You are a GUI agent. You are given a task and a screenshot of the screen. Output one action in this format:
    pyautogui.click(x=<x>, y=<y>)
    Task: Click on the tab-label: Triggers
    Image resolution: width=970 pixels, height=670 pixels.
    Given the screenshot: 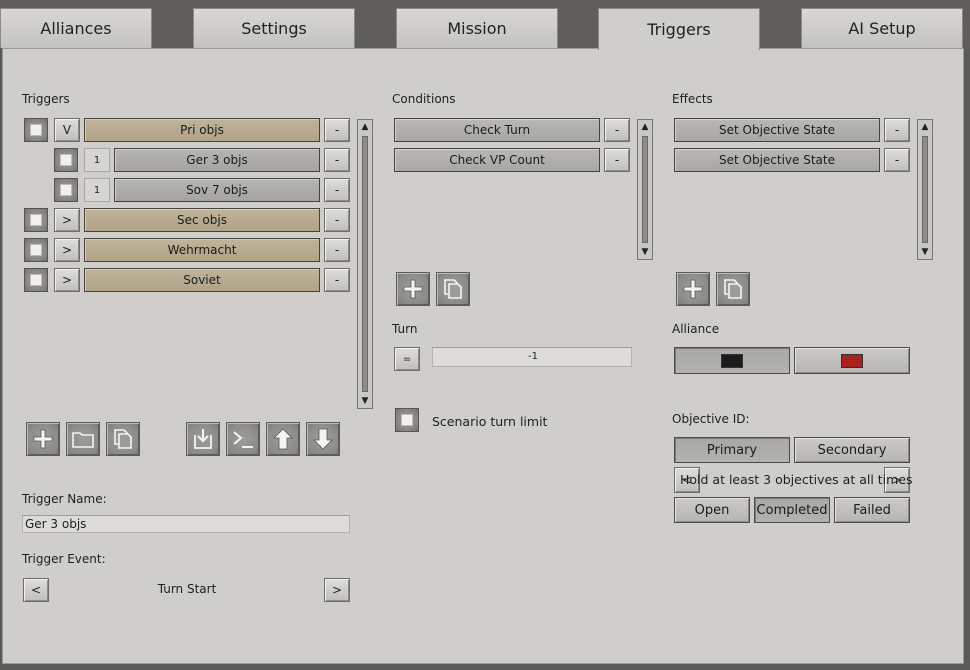 What is the action you would take?
    pyautogui.click(x=679, y=29)
    